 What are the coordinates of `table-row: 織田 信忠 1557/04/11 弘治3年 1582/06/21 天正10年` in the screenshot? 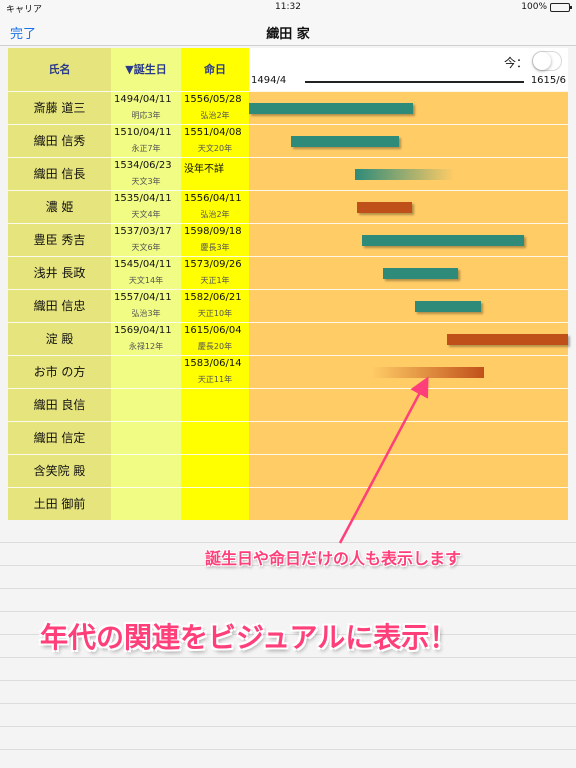 It's located at (288, 305).